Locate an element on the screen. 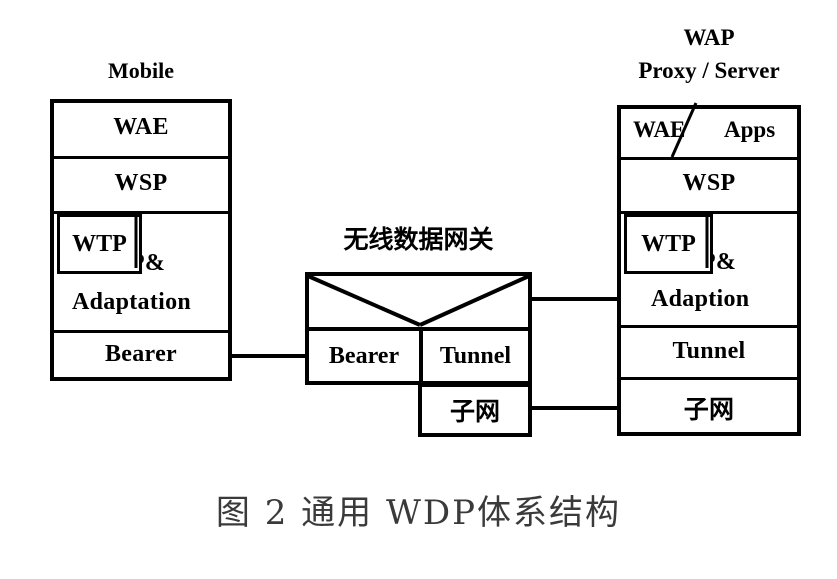 The image size is (837, 579). gateway-subnet-cell: 子网 is located at coordinates (475, 410).